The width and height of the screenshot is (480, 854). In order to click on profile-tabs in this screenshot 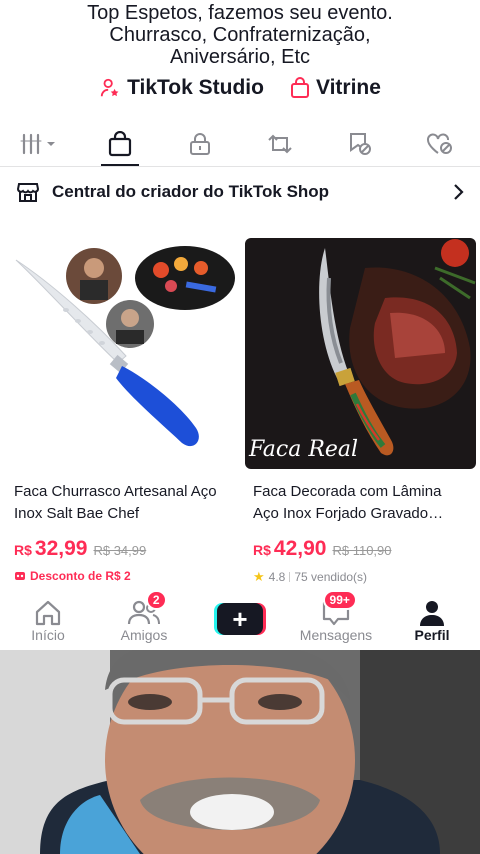, I will do `click(240, 144)`.